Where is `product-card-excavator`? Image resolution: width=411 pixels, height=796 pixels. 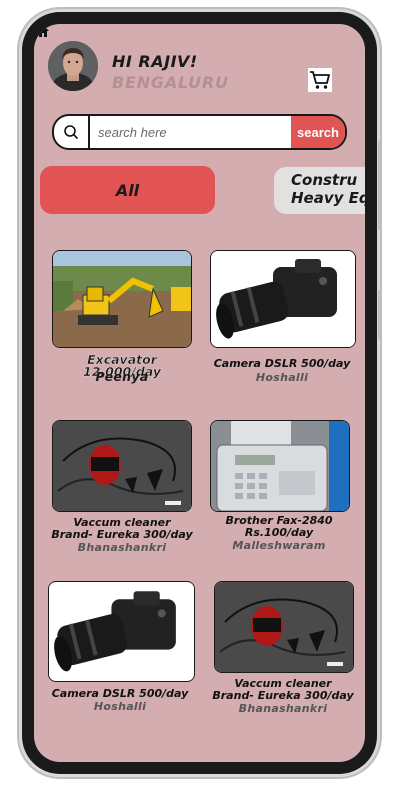
product-card-excavator is located at coordinates (122, 299).